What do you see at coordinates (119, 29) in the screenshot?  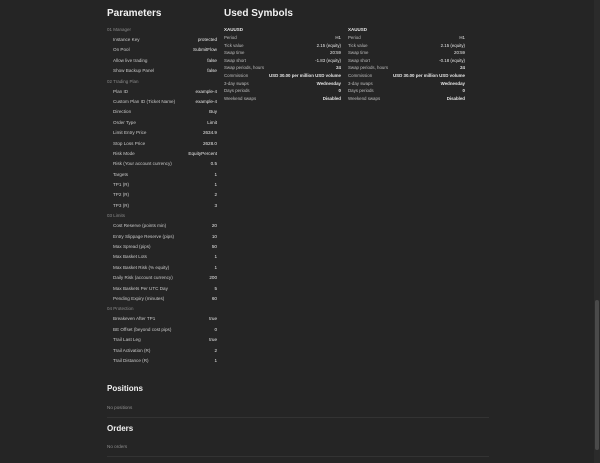 I see `param-group-title: 01 Manager` at bounding box center [119, 29].